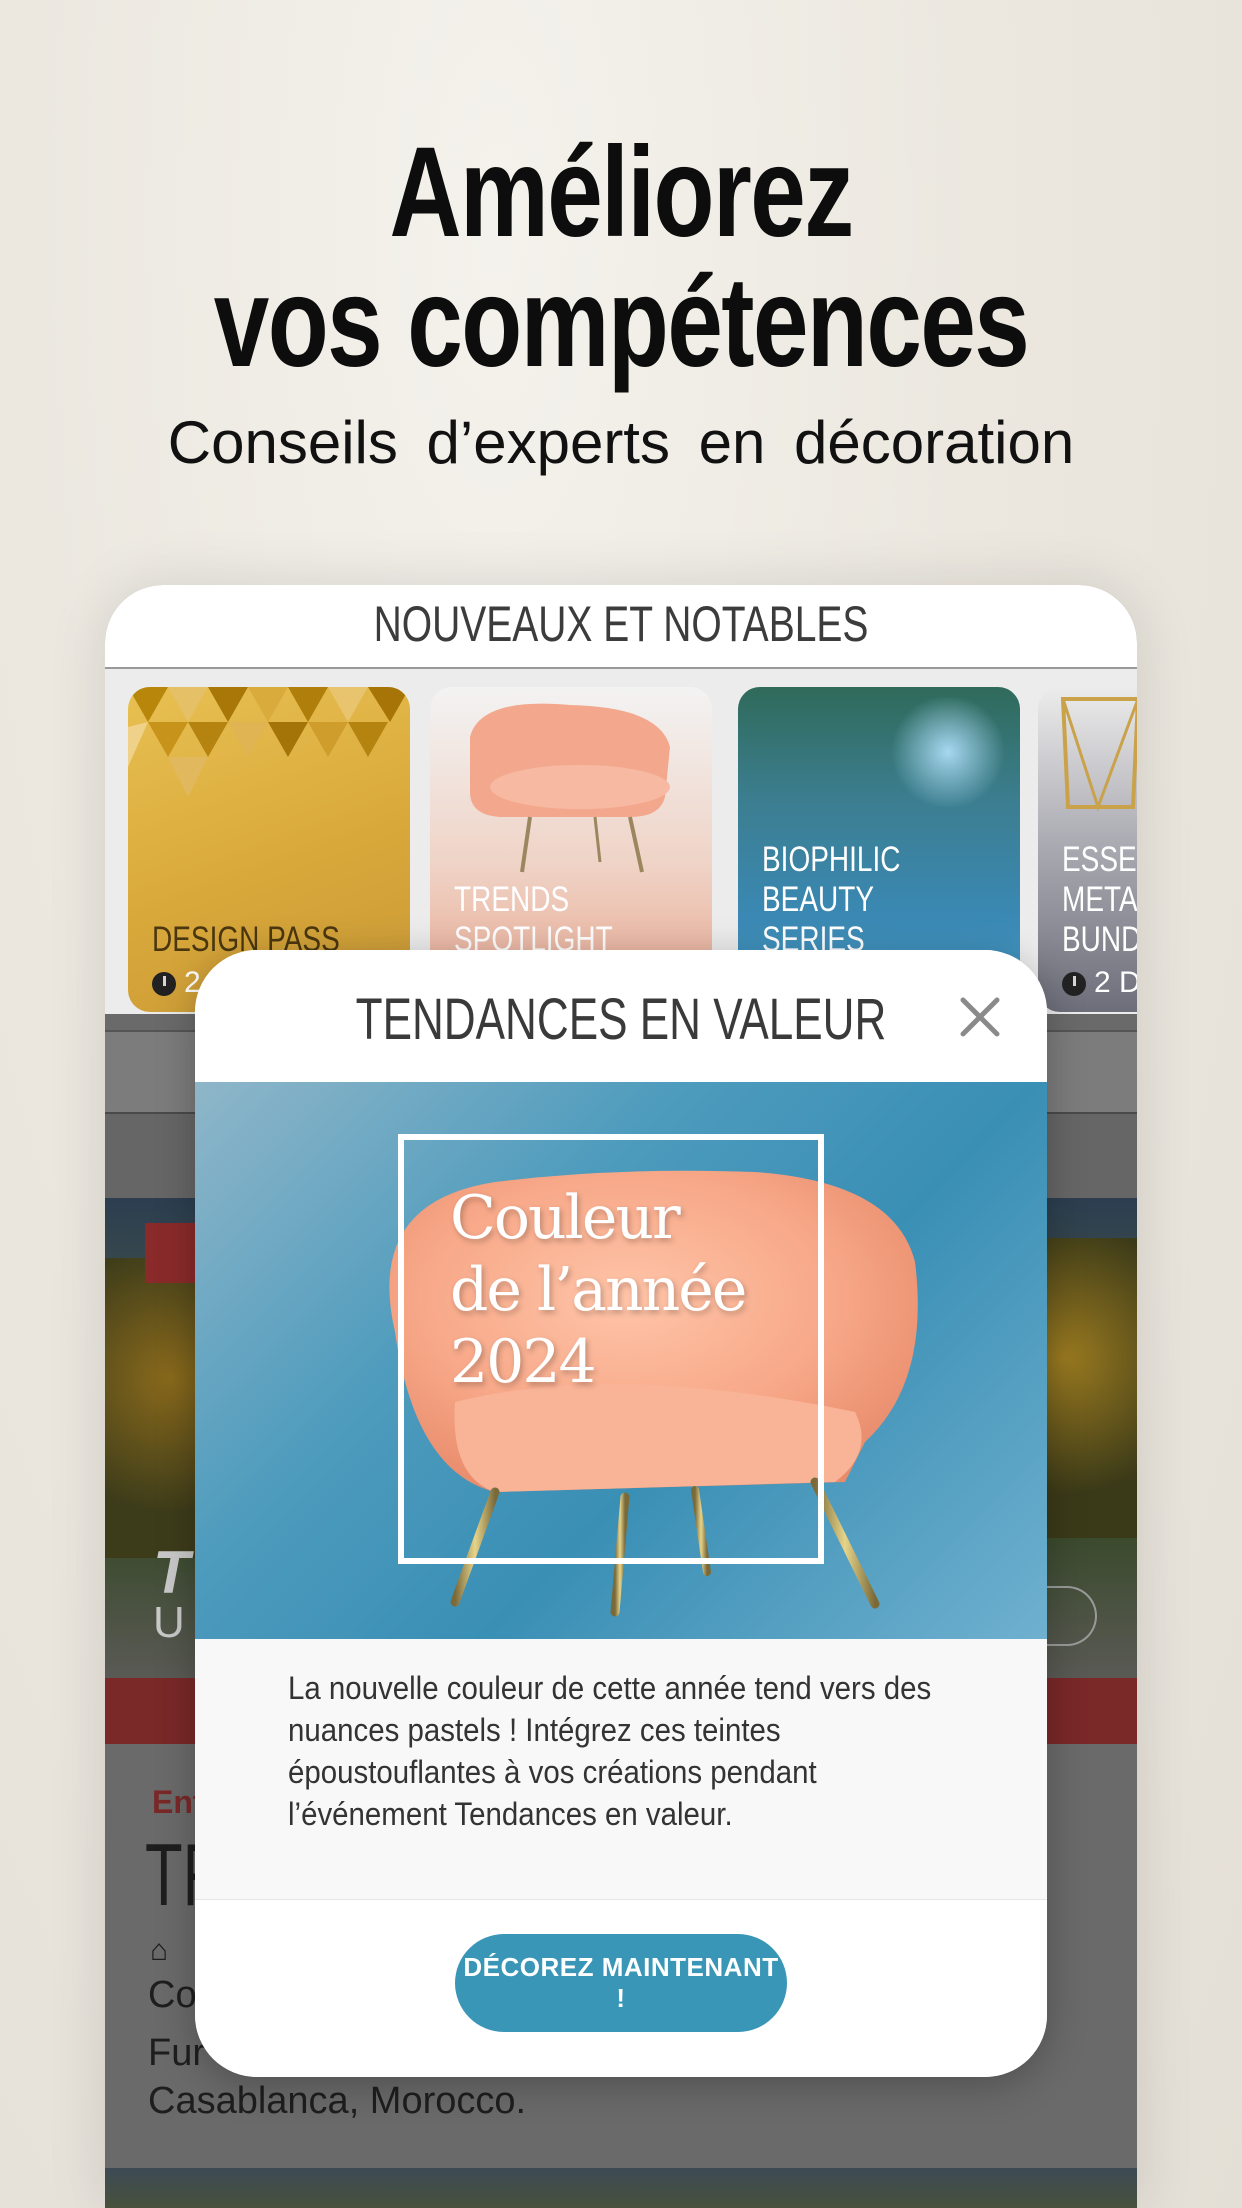 The image size is (1242, 2208). What do you see at coordinates (831, 899) in the screenshot?
I see `tile-label: BIOPHILIC BEAUTY SERIES` at bounding box center [831, 899].